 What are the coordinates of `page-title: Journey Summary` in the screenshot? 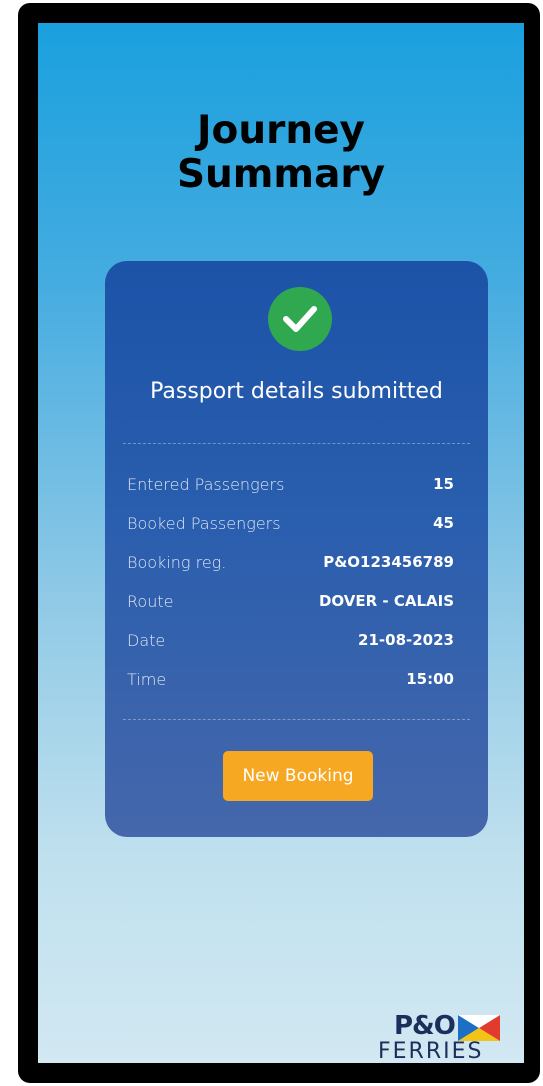 It's located at (281, 153).